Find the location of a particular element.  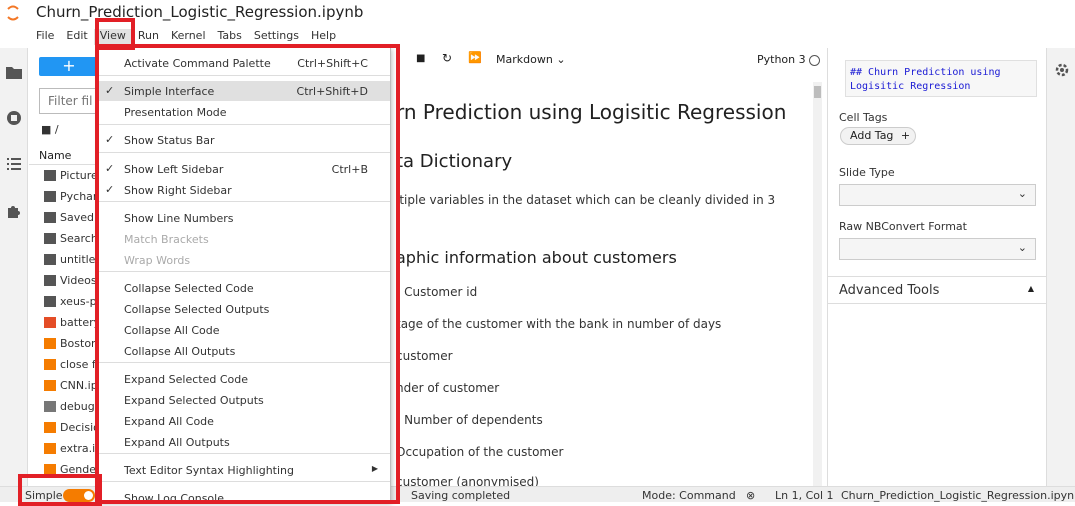

menu-item-shortcut: Ctrl+Shift+D is located at coordinates (332, 91).